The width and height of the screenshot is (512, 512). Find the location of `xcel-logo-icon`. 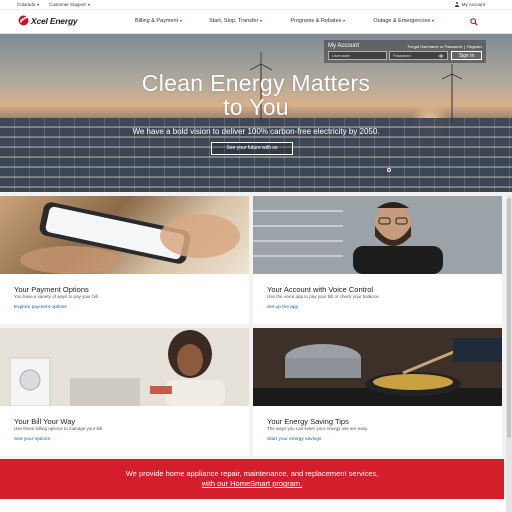

xcel-logo-icon is located at coordinates (23, 20).